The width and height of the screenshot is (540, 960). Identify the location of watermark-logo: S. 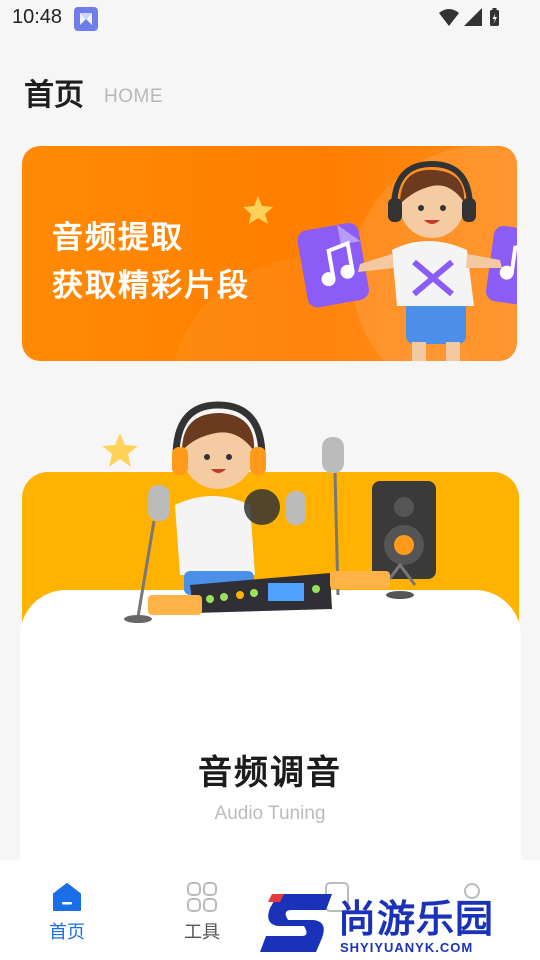
(295, 920).